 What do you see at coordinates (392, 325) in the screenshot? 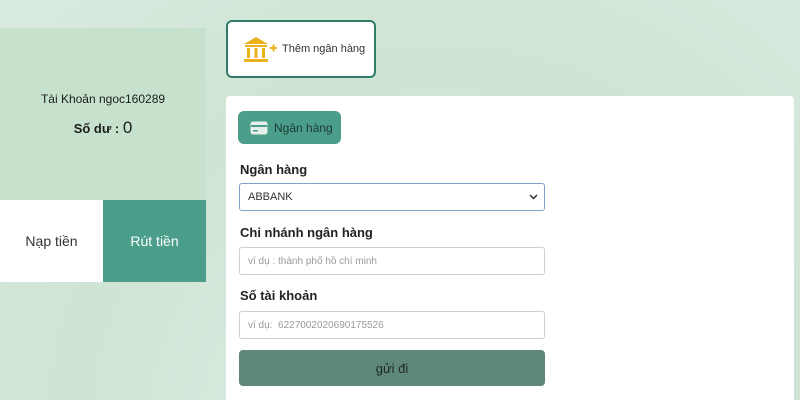
I see `account-number-input` at bounding box center [392, 325].